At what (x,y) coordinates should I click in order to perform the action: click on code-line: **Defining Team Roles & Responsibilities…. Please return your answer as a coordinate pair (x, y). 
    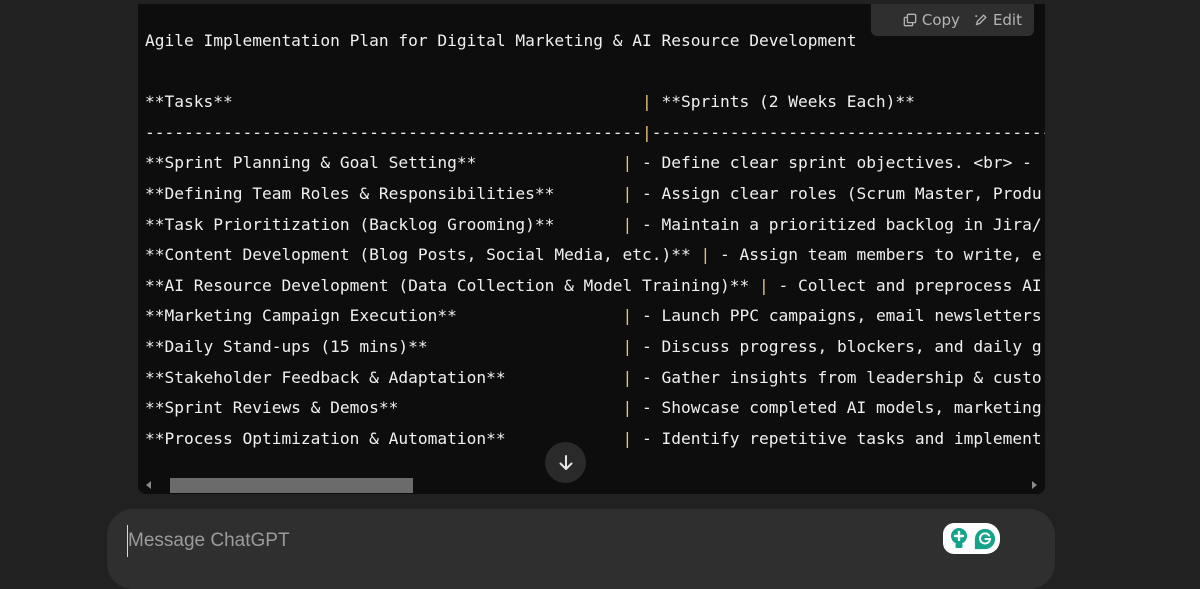
    Looking at the image, I should click on (593, 193).